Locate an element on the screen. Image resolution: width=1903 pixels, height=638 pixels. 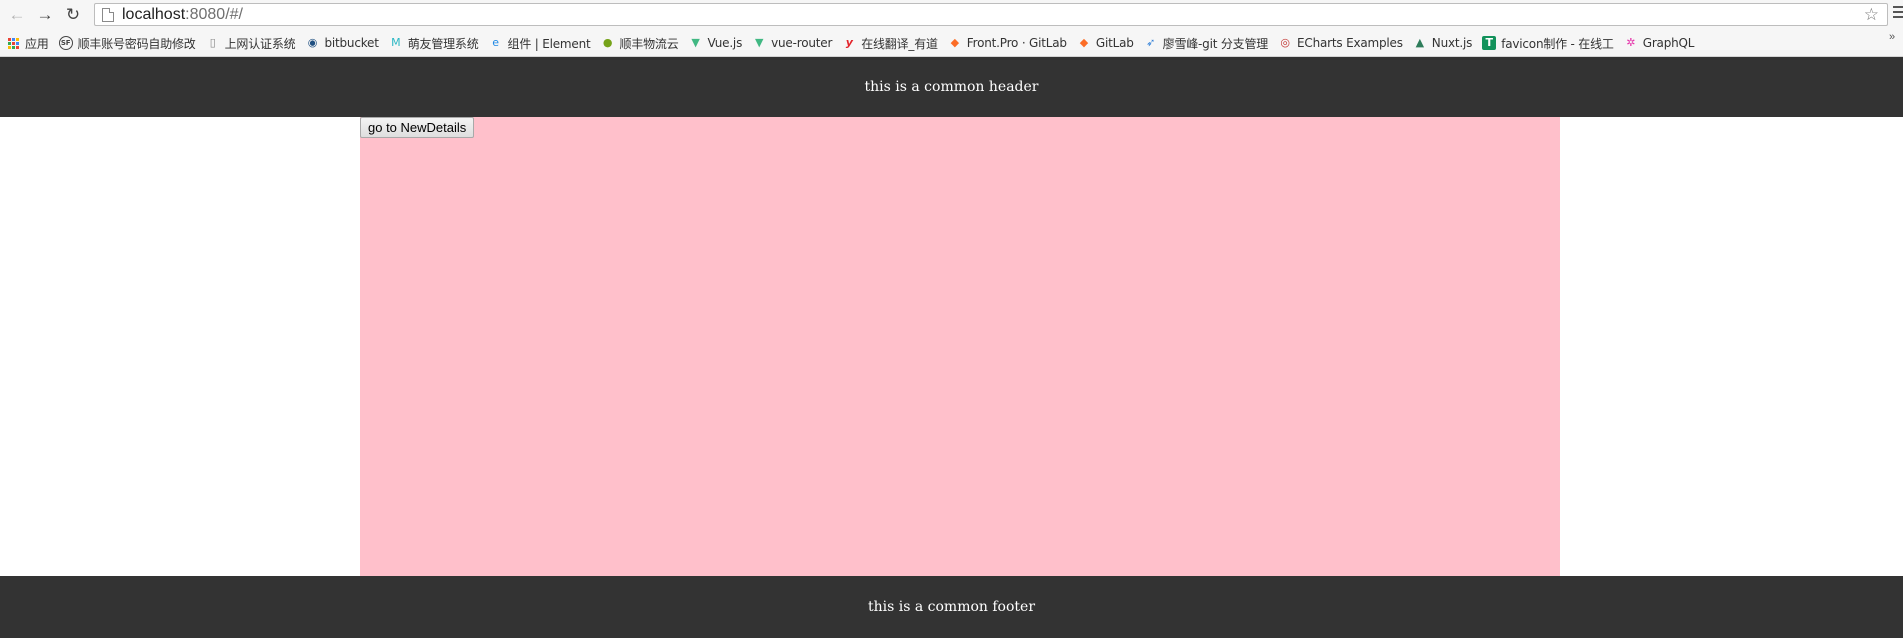
bookmark-label: 在线翻译_有道 is located at coordinates (899, 43).